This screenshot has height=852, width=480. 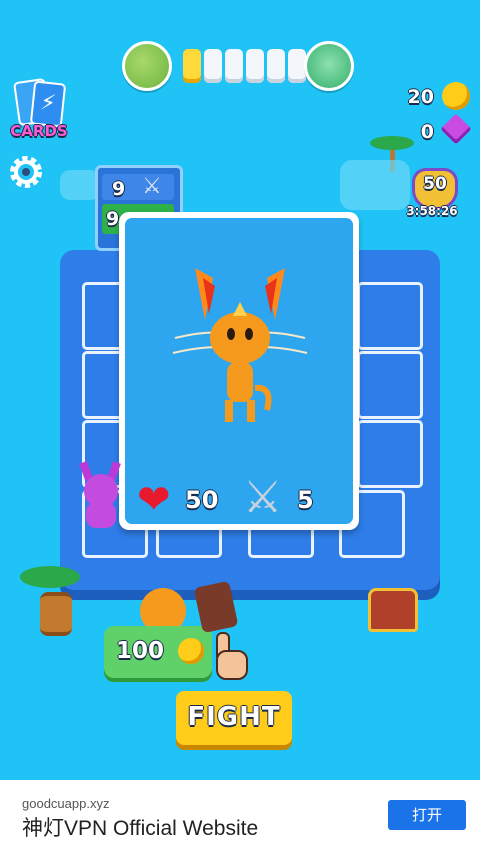 I want to click on cards-label: CARDS, so click(x=39, y=131).